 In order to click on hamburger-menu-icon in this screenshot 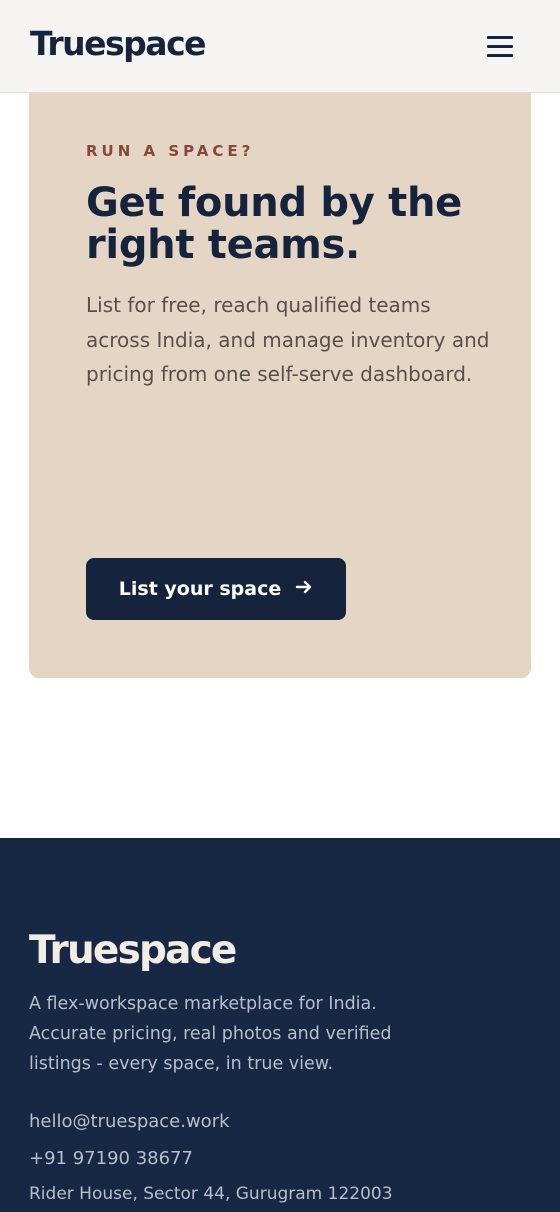, I will do `click(500, 46)`.